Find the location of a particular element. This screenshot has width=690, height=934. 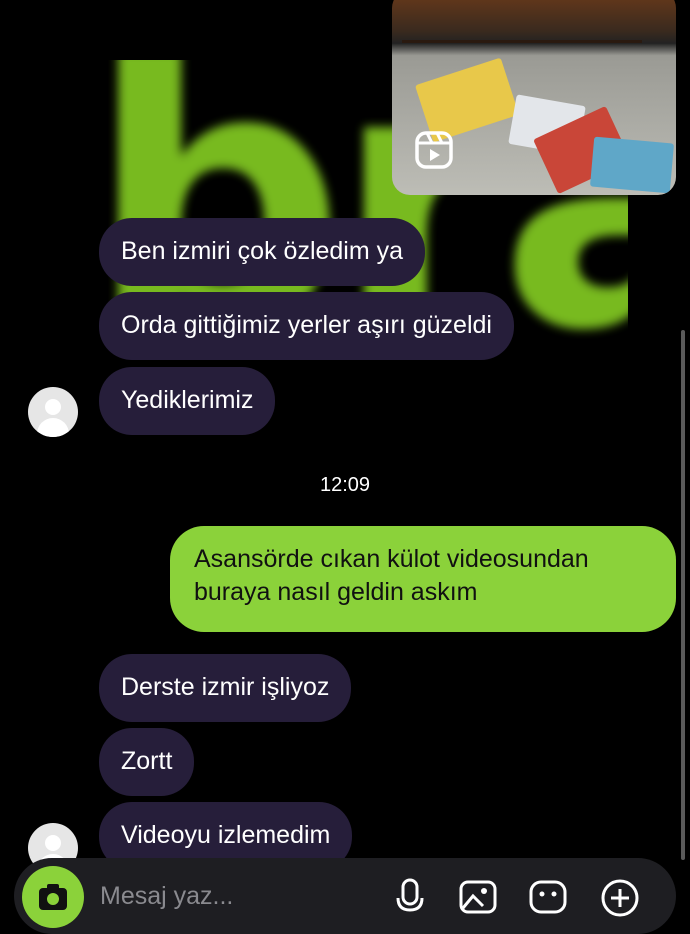

chat-scrollbar is located at coordinates (683, 595).